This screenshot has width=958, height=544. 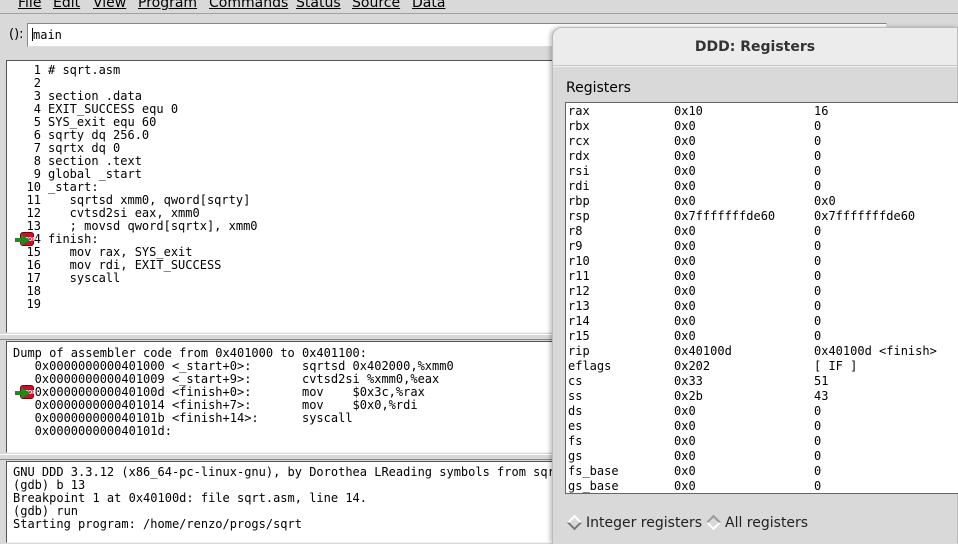 What do you see at coordinates (762, 441) in the screenshot?
I see `register-row: fs 0x0 0` at bounding box center [762, 441].